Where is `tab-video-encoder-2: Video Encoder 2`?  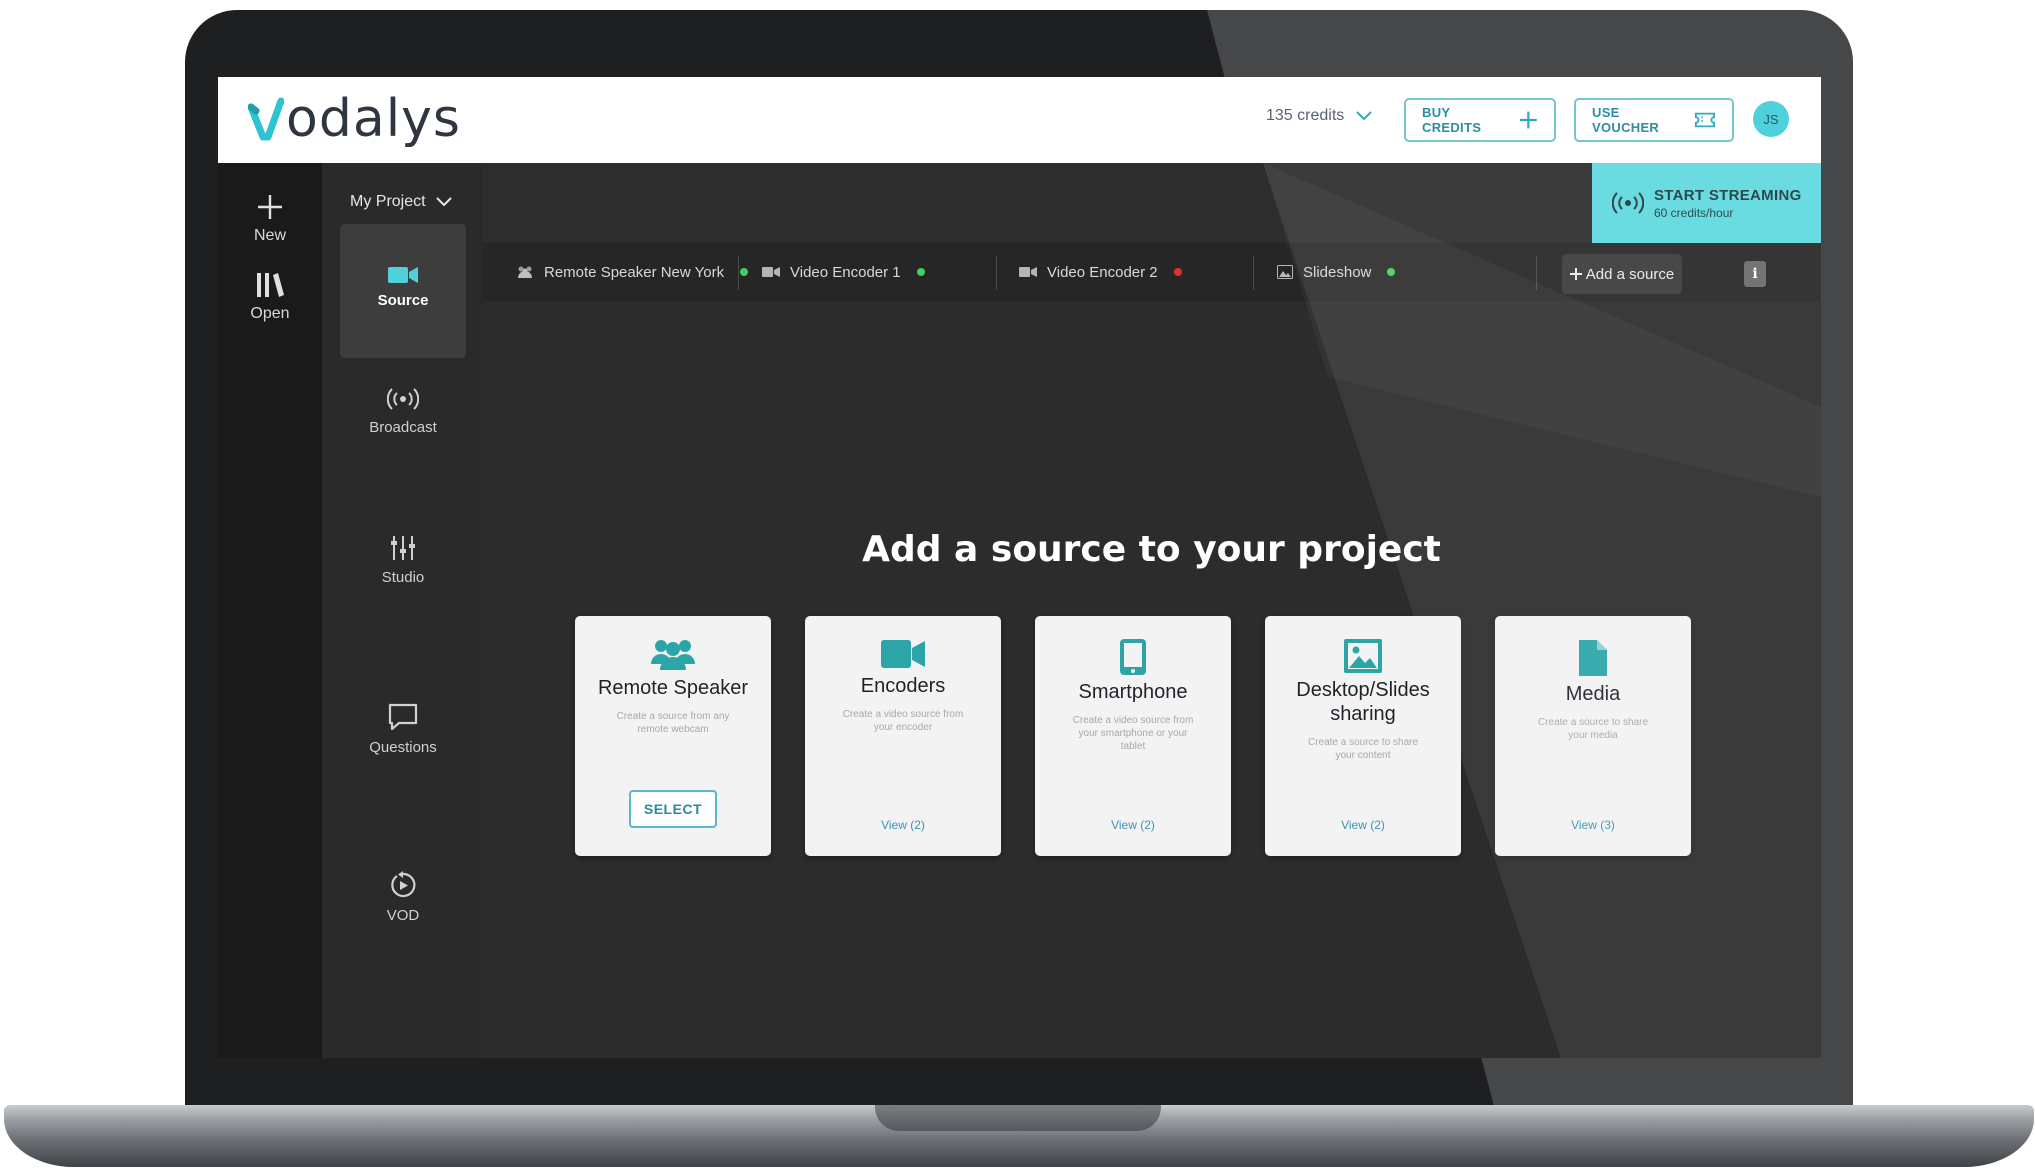
tab-video-encoder-2: Video Encoder 2 is located at coordinates (1100, 272).